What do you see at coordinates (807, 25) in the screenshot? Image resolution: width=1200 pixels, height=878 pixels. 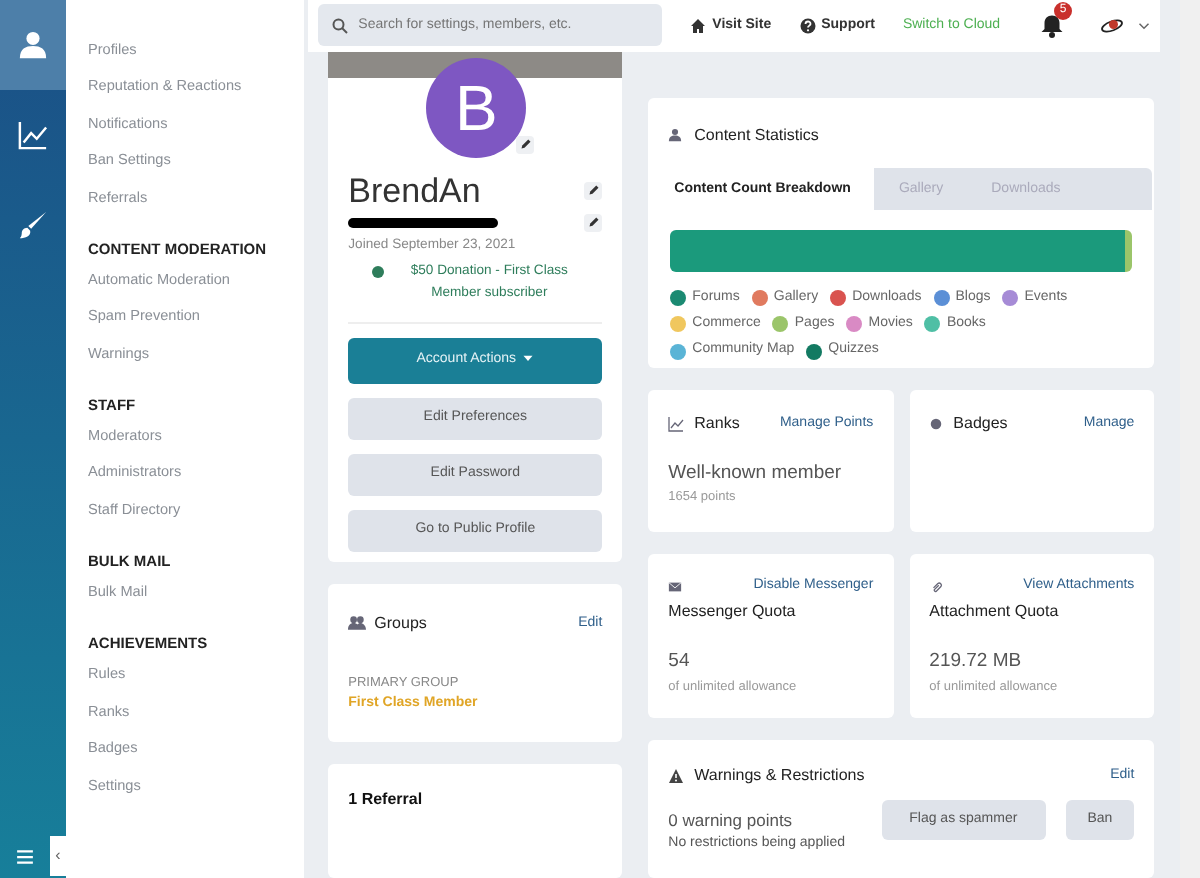 I see `help-icon` at bounding box center [807, 25].